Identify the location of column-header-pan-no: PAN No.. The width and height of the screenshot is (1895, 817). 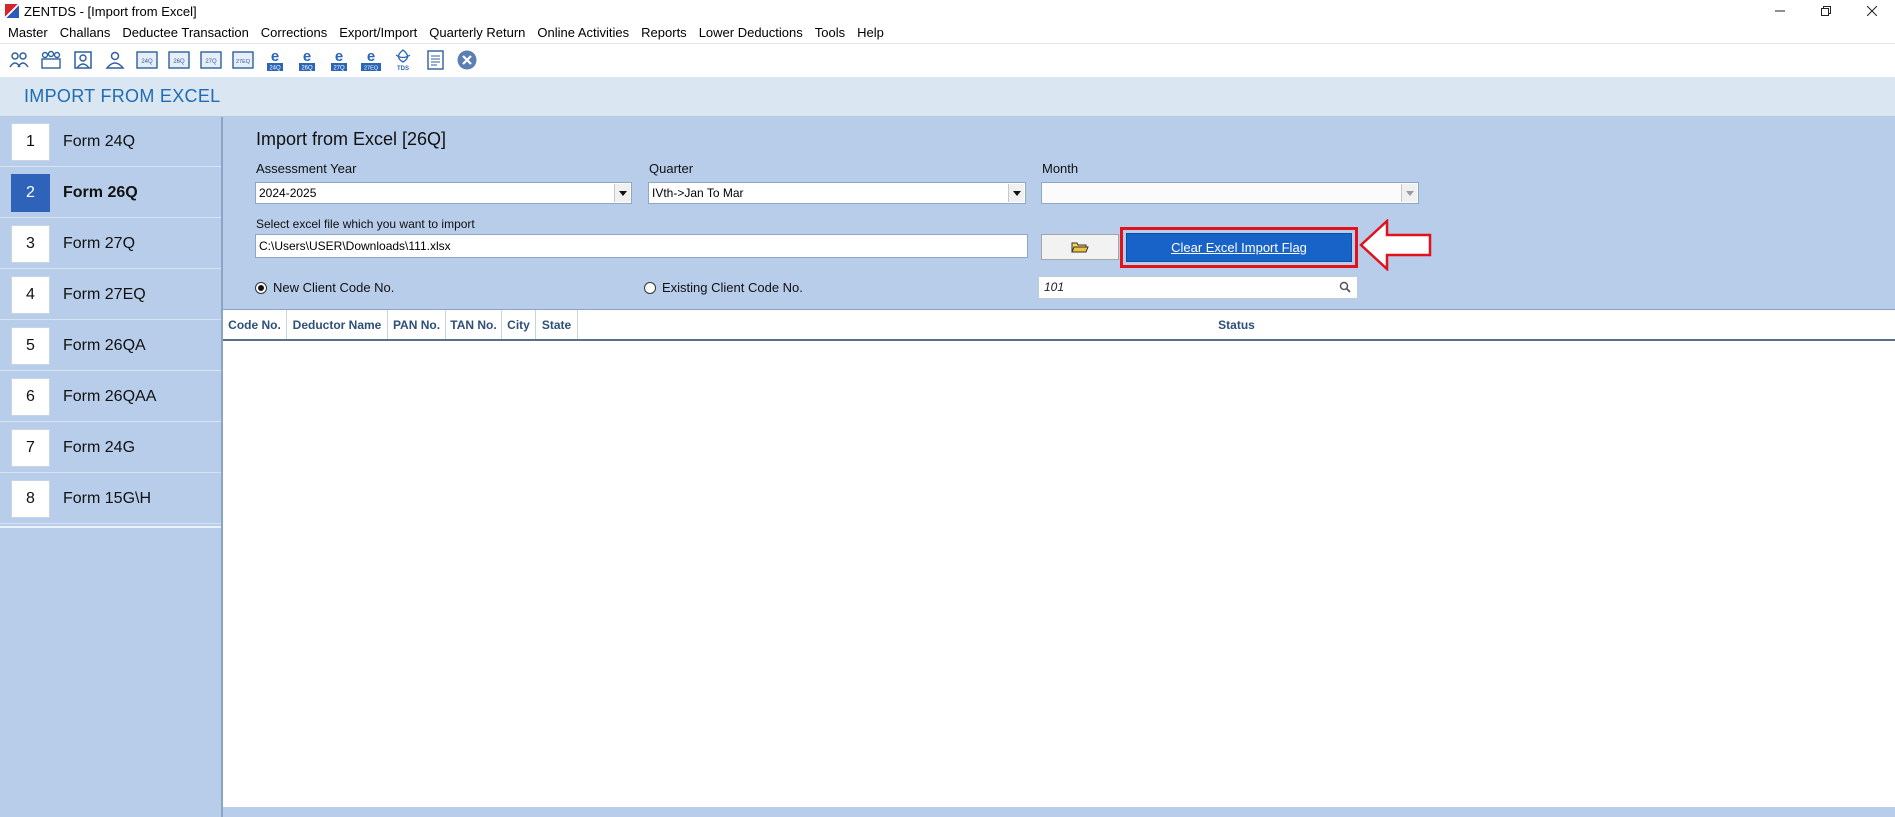
(417, 324).